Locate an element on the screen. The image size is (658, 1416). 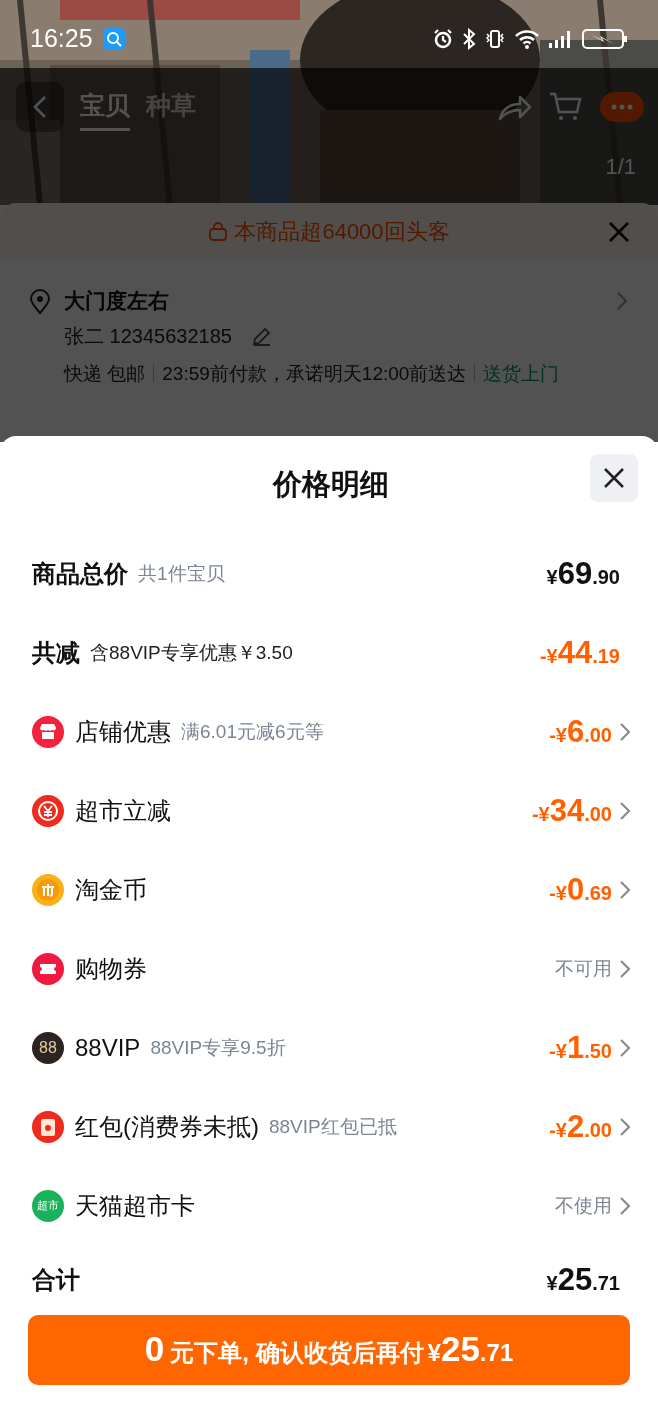
battery-charging-icon is located at coordinates (605, 38).